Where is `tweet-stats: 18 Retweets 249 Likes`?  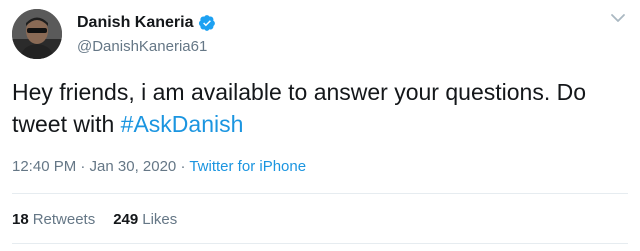 tweet-stats: 18 Retweets 249 Likes is located at coordinates (94, 219).